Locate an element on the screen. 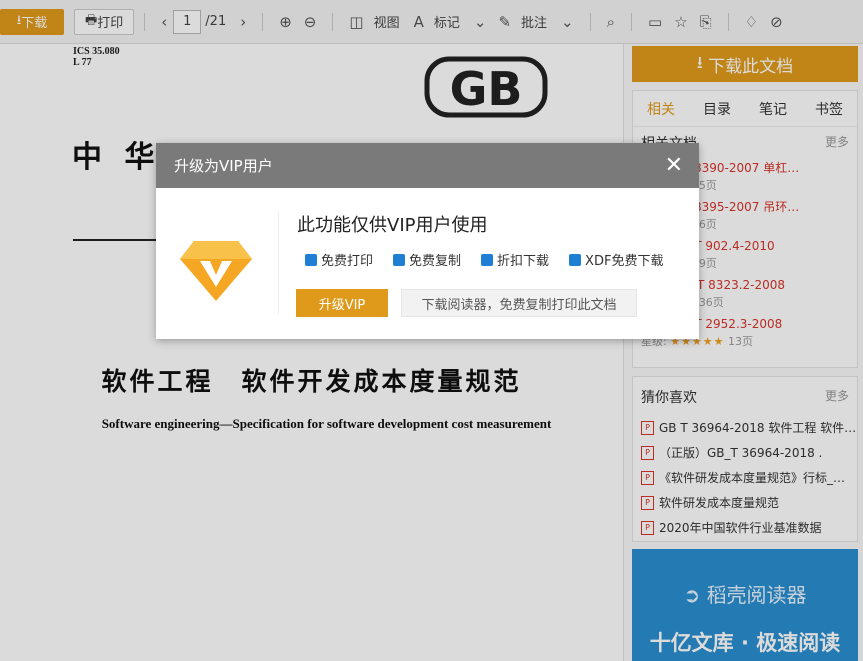 This screenshot has height=661, width=863. copy-icon is located at coordinates (399, 259).